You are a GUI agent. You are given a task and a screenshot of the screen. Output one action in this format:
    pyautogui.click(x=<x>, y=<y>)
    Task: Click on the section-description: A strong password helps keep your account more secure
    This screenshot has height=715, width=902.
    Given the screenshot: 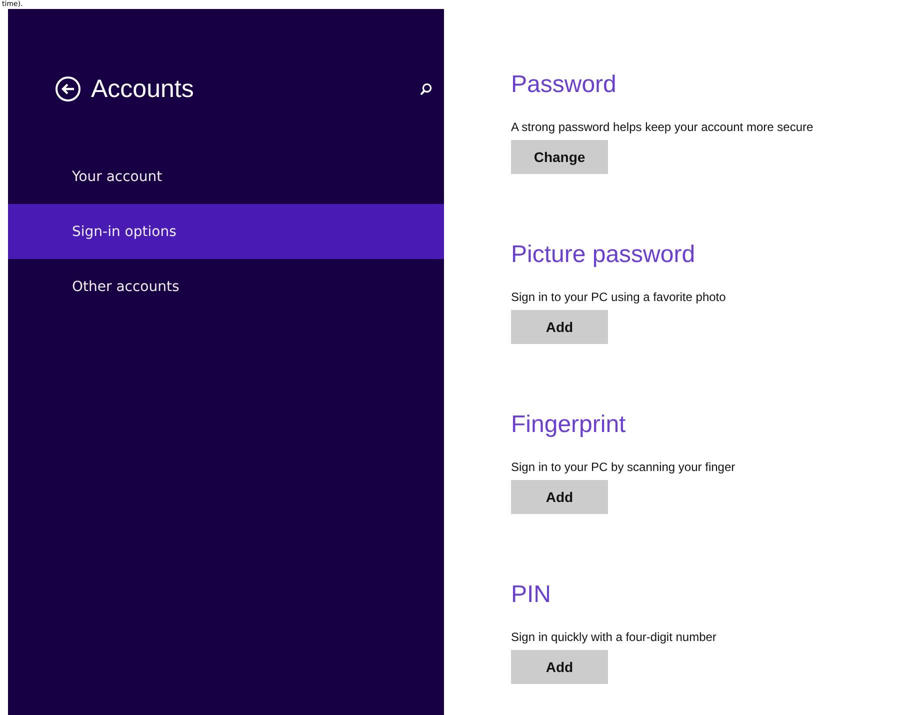 What is the action you would take?
    pyautogui.click(x=662, y=127)
    